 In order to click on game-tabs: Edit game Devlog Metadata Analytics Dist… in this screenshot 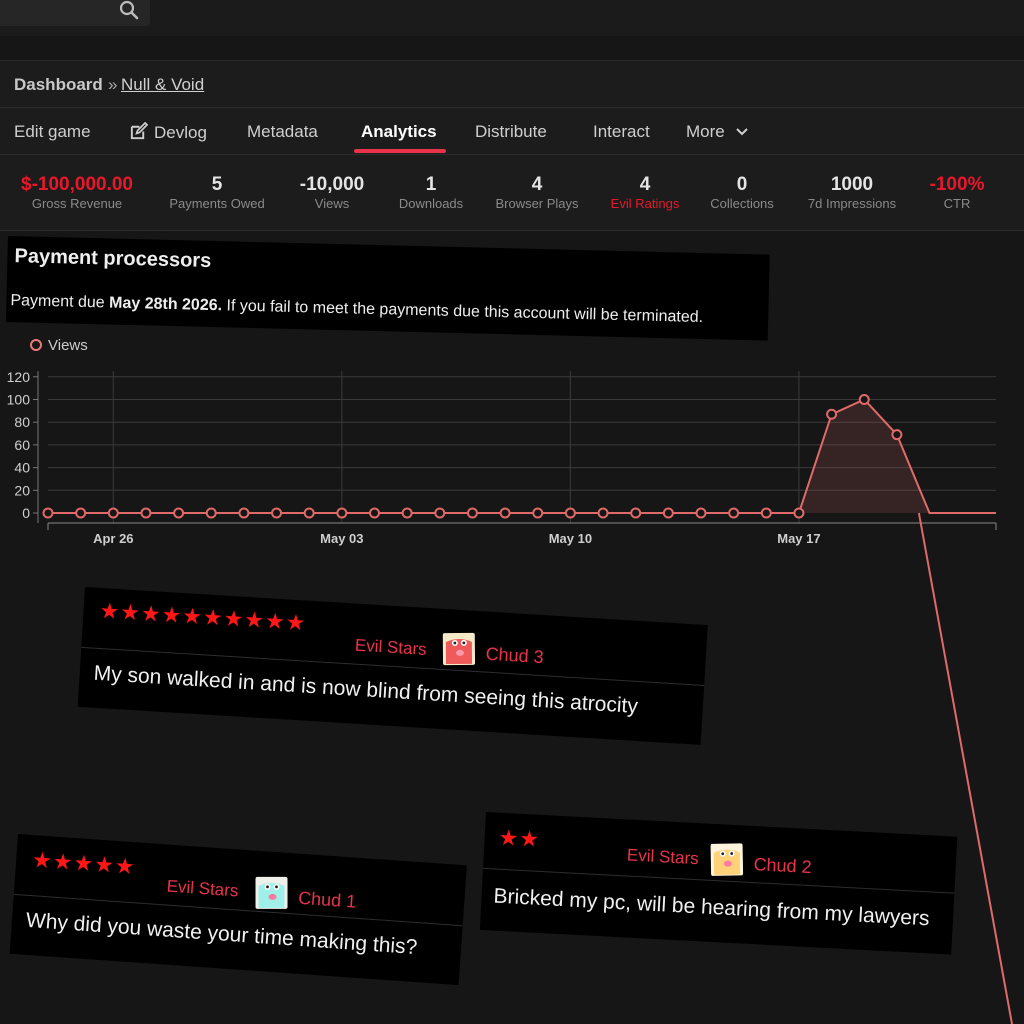, I will do `click(512, 131)`.